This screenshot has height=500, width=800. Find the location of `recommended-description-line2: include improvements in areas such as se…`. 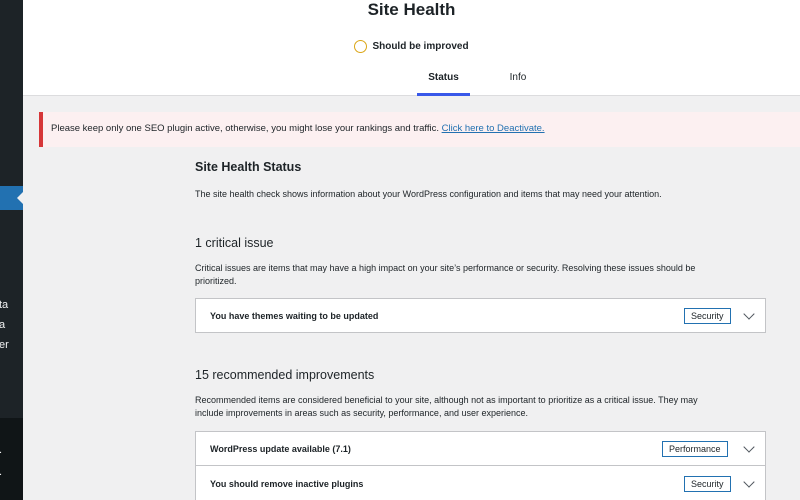

recommended-description-line2: include improvements in areas such as se… is located at coordinates (361, 413).